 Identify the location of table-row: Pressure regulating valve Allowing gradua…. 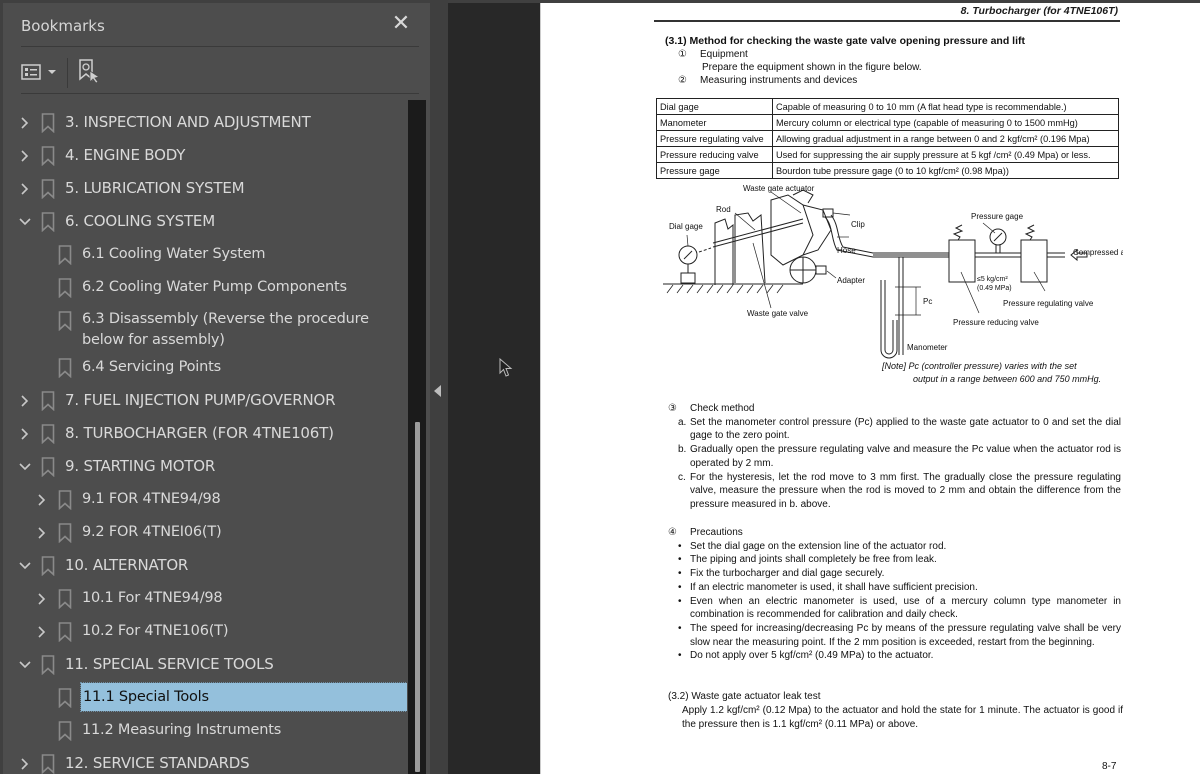
(887, 138).